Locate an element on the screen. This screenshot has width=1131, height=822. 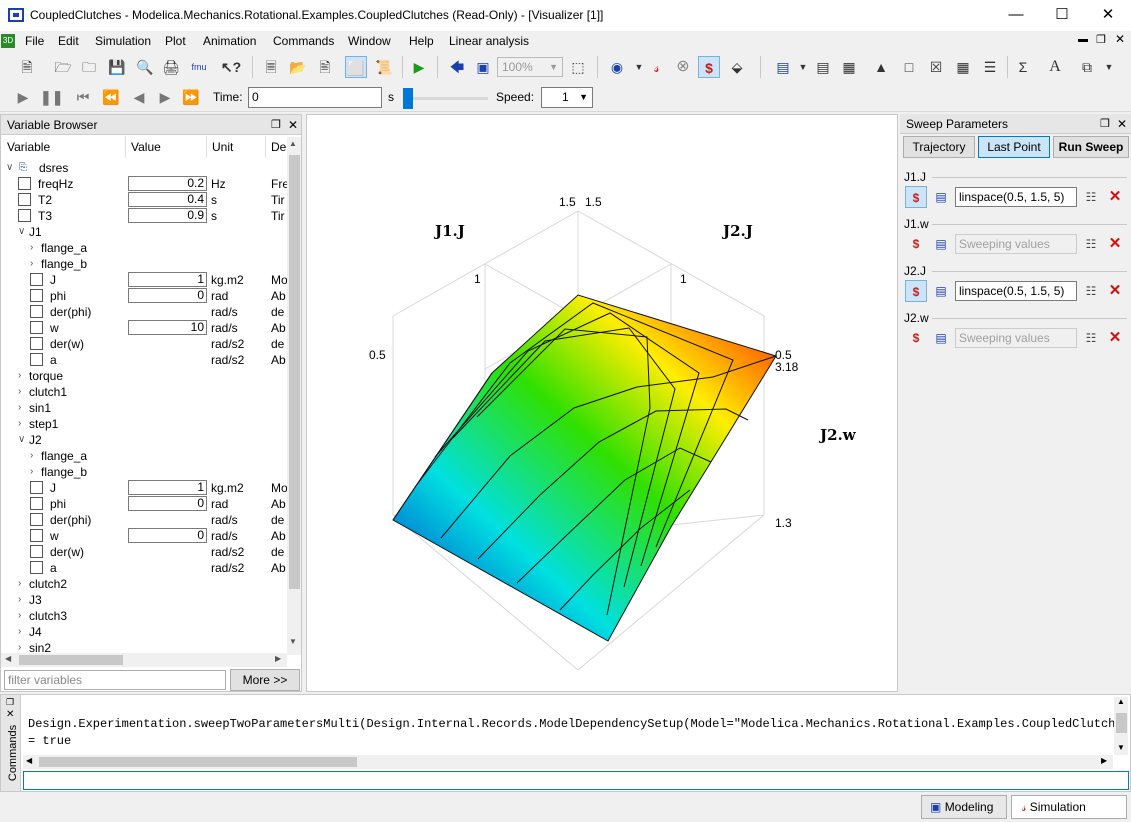
close-icon: ✕ is located at coordinates (1122, 124).